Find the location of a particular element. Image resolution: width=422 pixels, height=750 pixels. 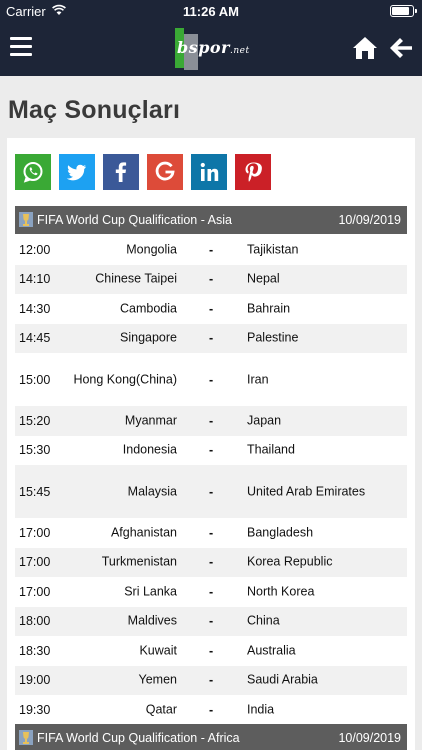

home-team: Cambodia is located at coordinates (148, 308).